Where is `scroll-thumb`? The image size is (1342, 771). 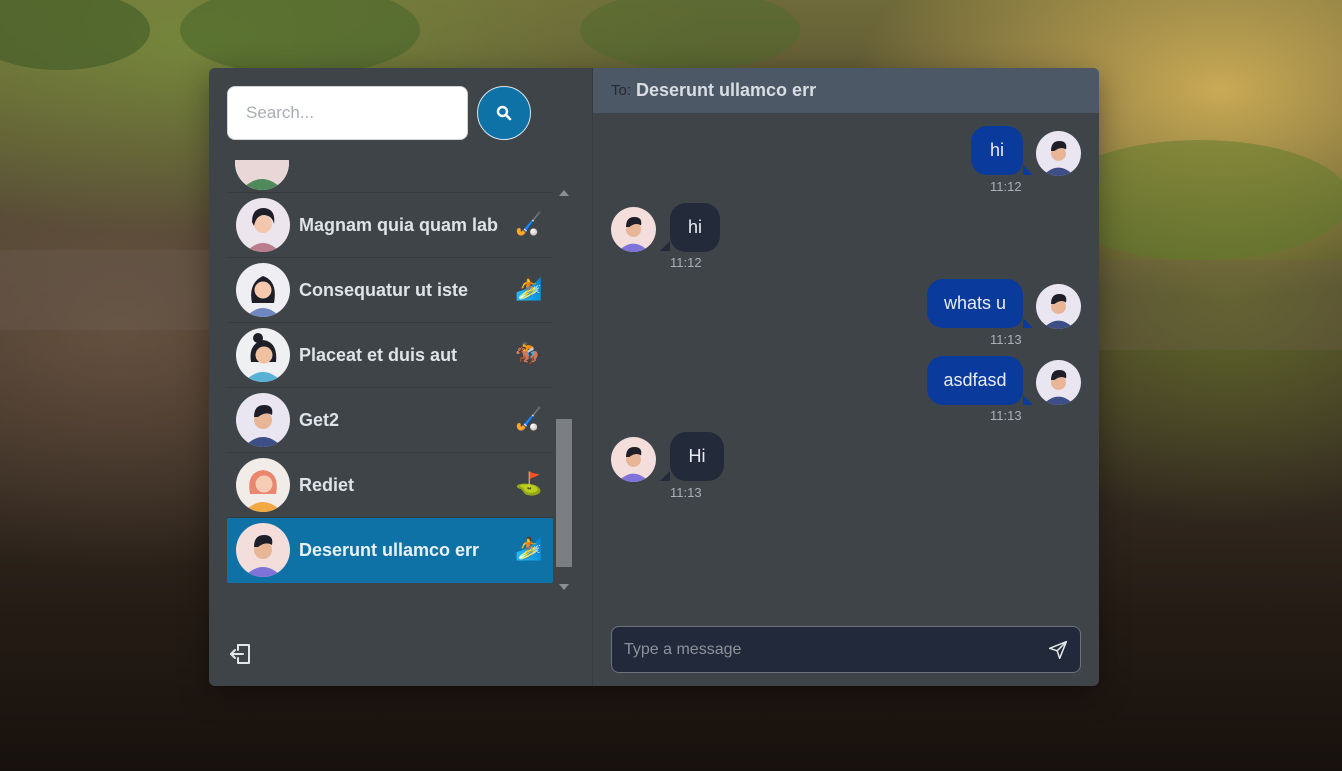
scroll-thumb is located at coordinates (564, 493).